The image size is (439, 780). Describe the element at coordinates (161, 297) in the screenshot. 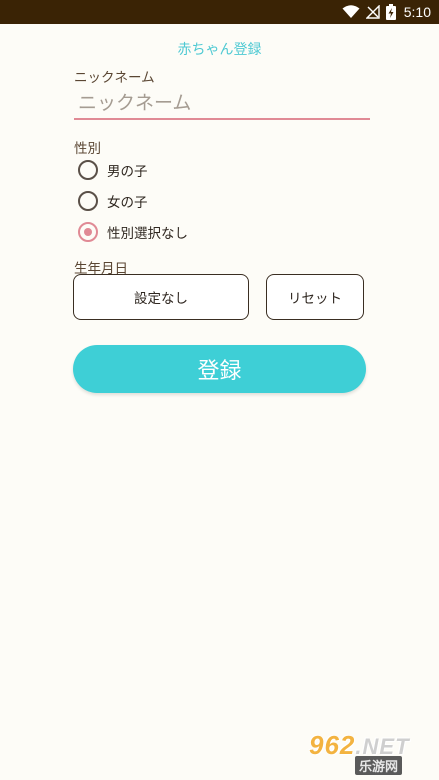

I see `birthday-date-button: 設定なし` at that location.